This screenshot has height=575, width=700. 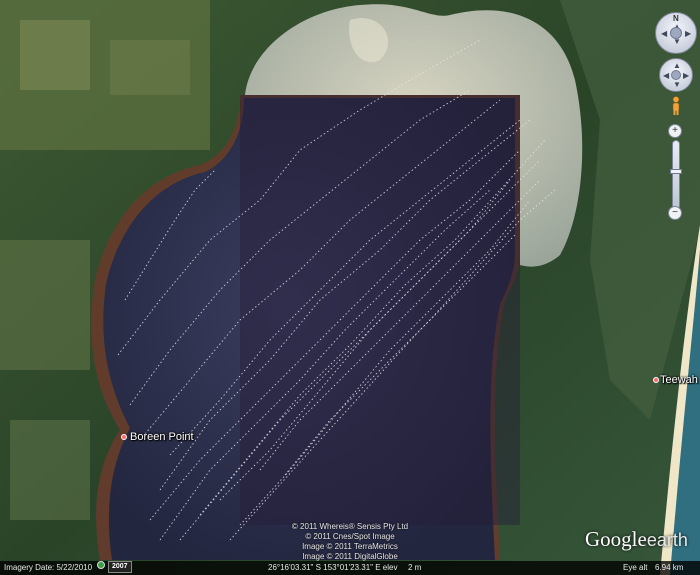 I want to click on elevation-value: 2 m, so click(x=415, y=567).